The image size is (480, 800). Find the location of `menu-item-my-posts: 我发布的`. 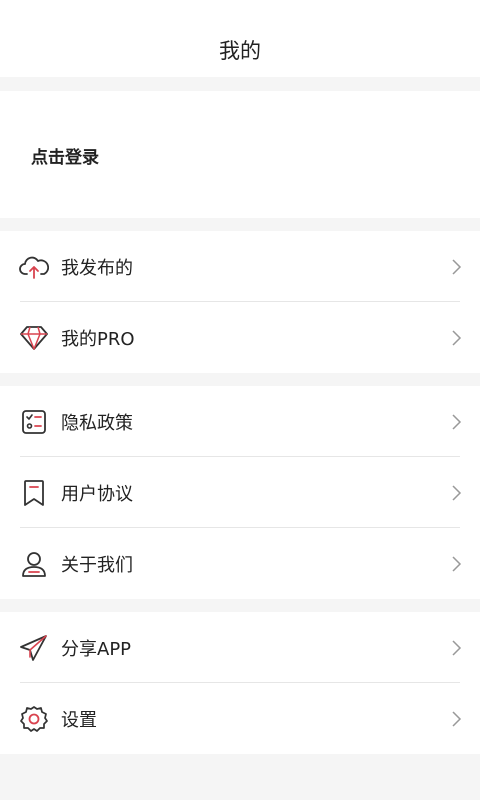

menu-item-my-posts: 我发布的 is located at coordinates (240, 266).